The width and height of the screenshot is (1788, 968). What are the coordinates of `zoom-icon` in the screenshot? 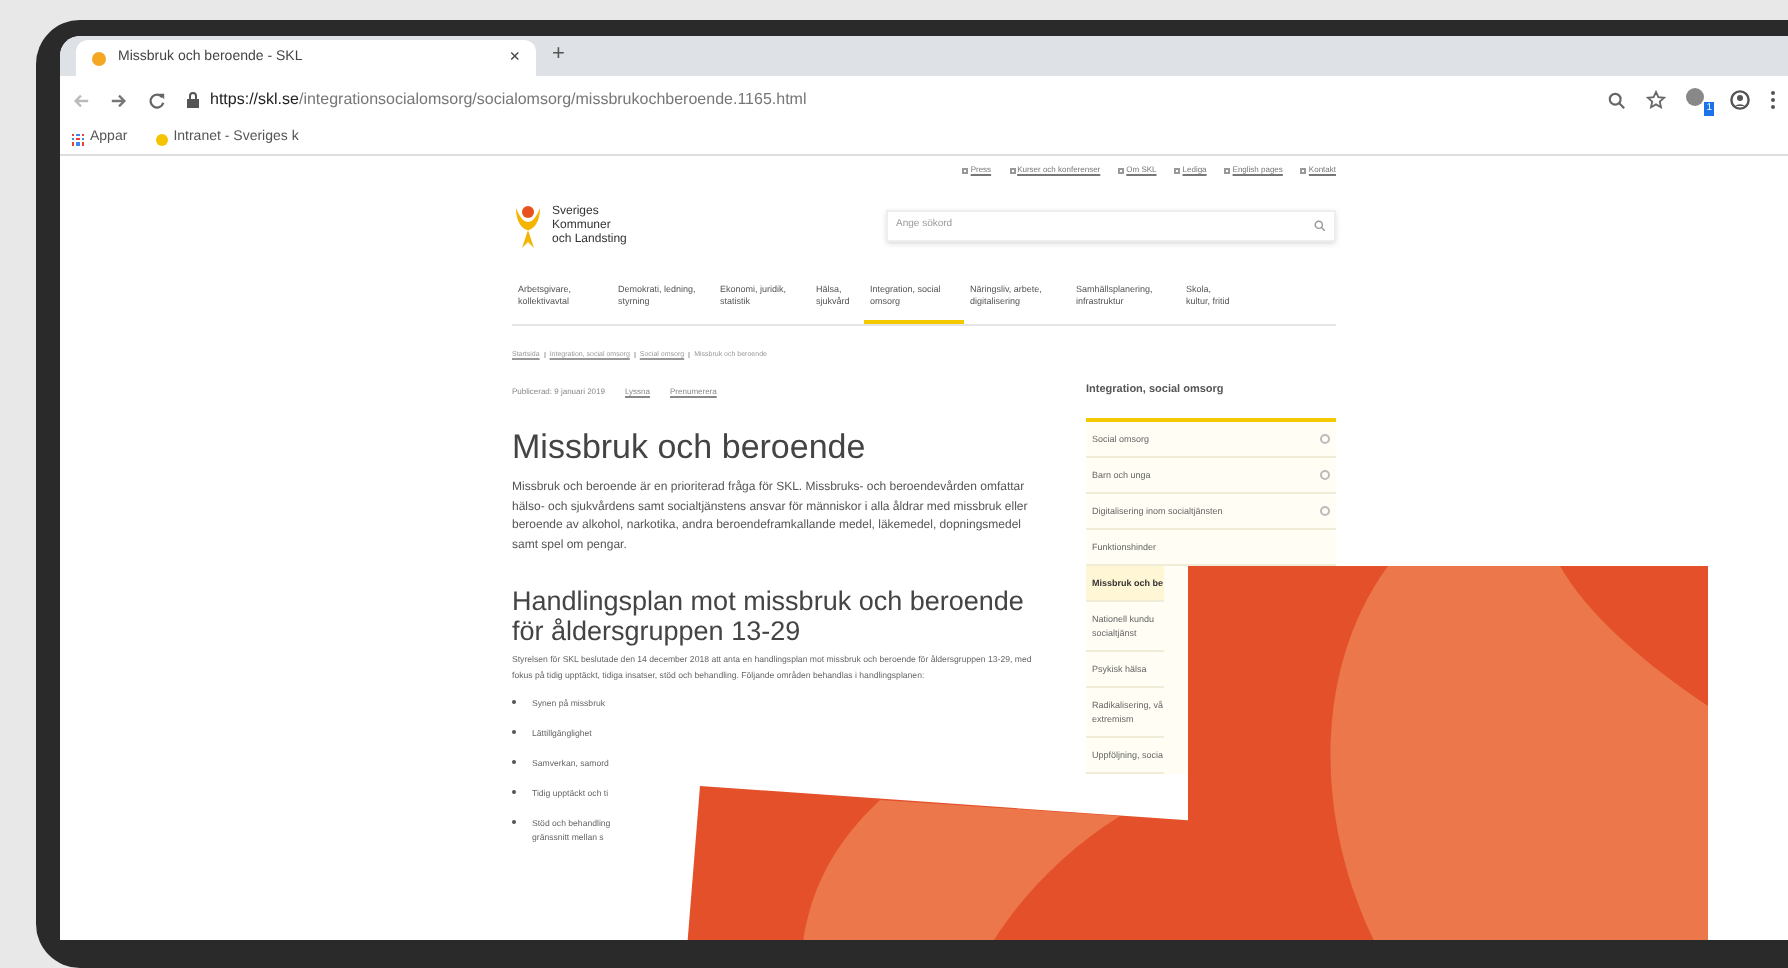 It's located at (1617, 100).